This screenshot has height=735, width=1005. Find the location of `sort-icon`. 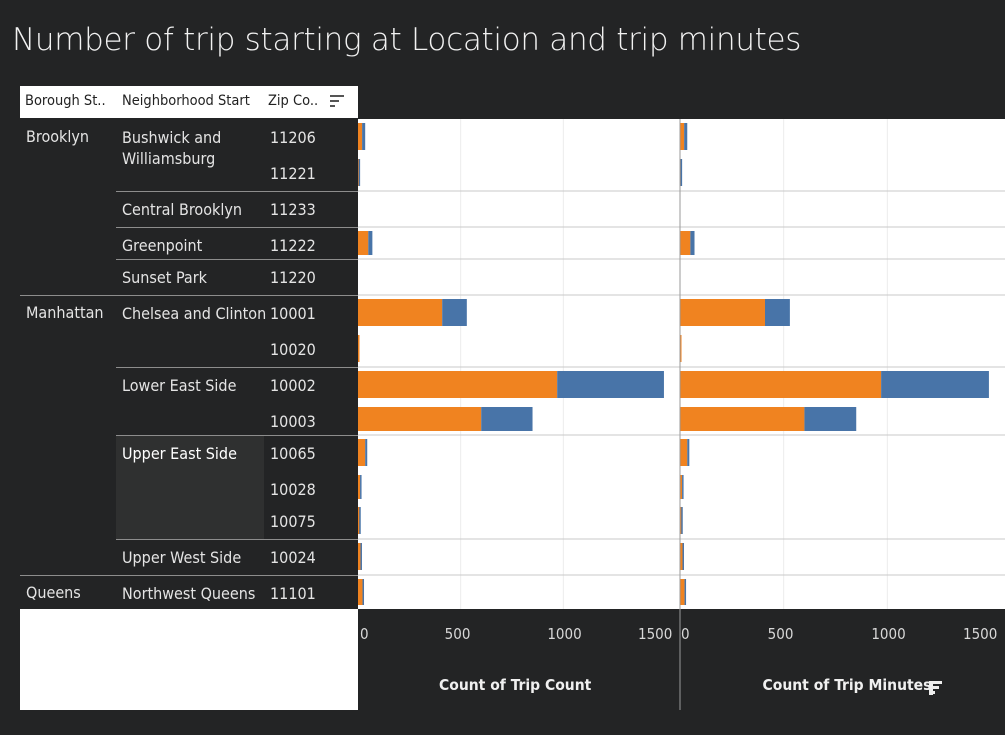

sort-icon is located at coordinates (935, 689).